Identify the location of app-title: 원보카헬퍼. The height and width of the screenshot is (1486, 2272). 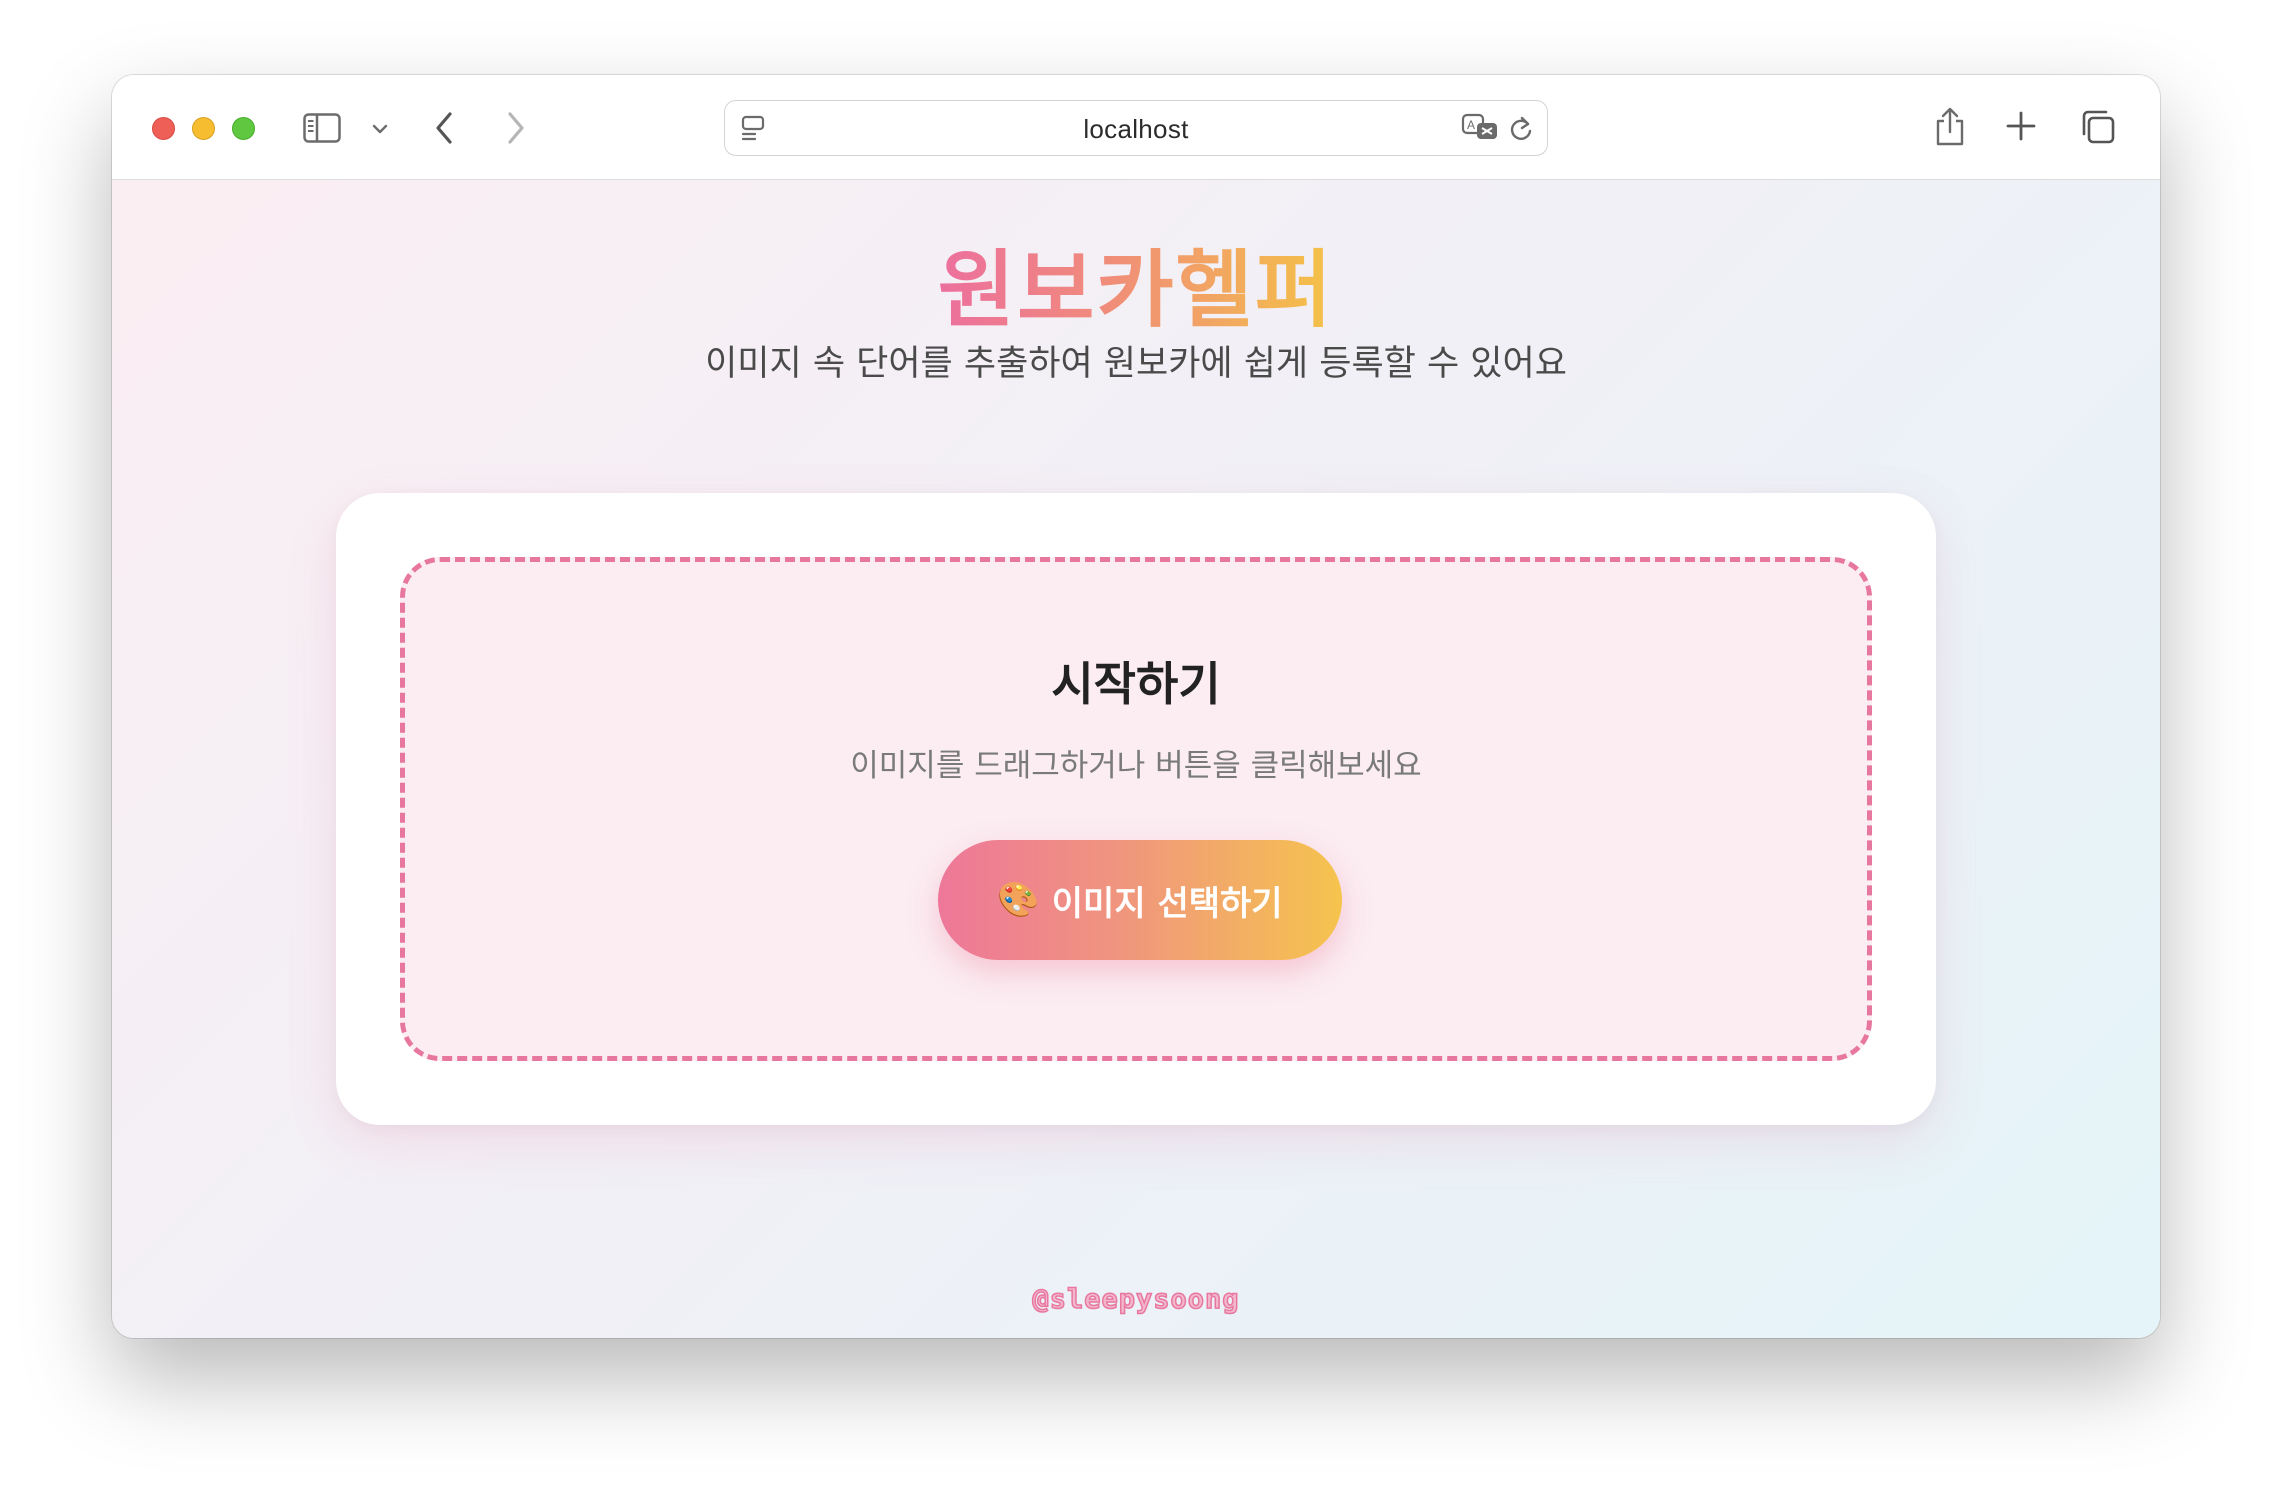
(1136, 290).